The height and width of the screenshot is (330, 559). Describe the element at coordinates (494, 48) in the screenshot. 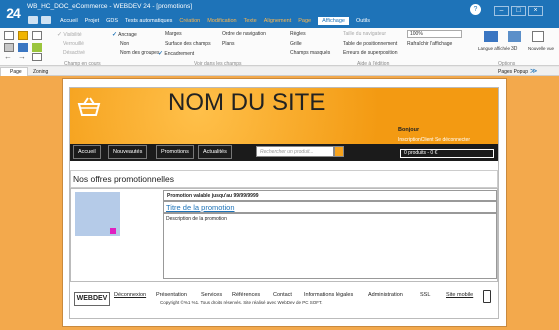

I see `langue-button: Langue affichée` at that location.